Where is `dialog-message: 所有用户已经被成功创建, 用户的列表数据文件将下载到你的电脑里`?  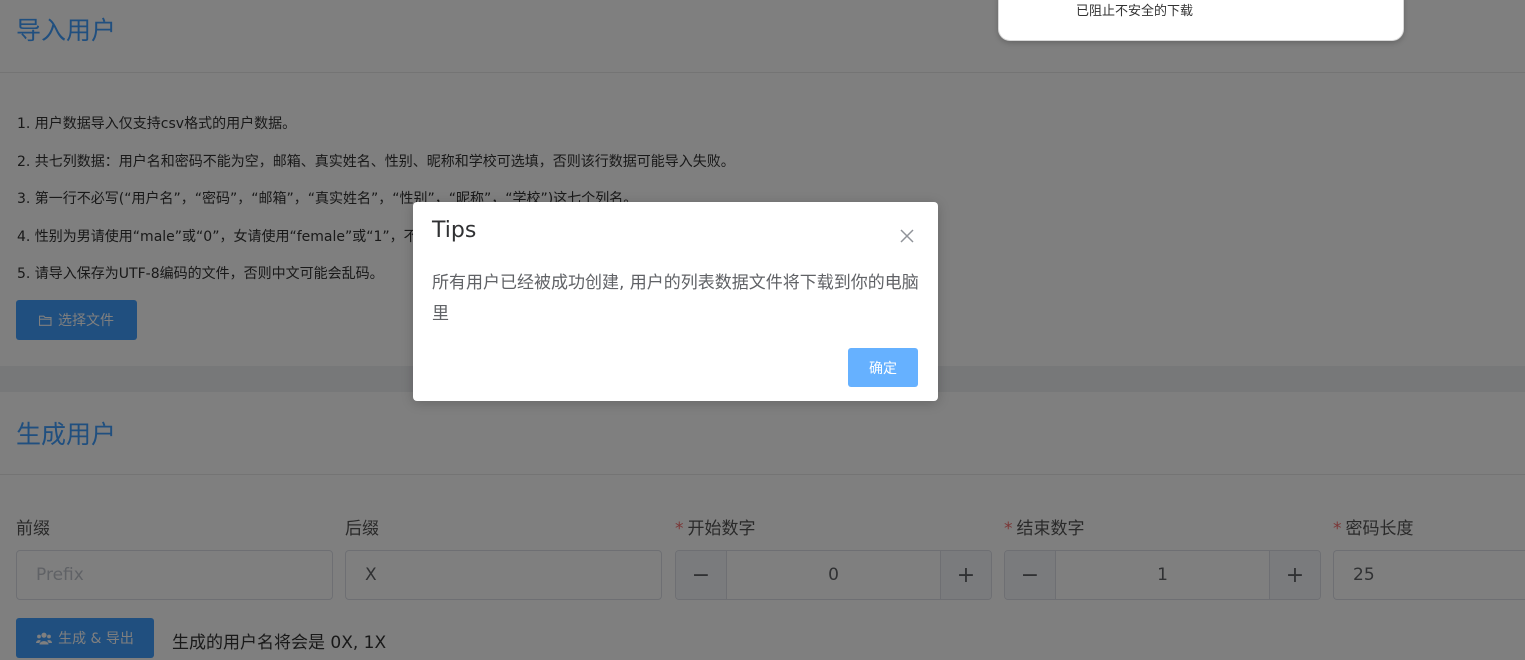 dialog-message: 所有用户已经被成功创建, 用户的列表数据文件将下载到你的电脑里 is located at coordinates (675, 298).